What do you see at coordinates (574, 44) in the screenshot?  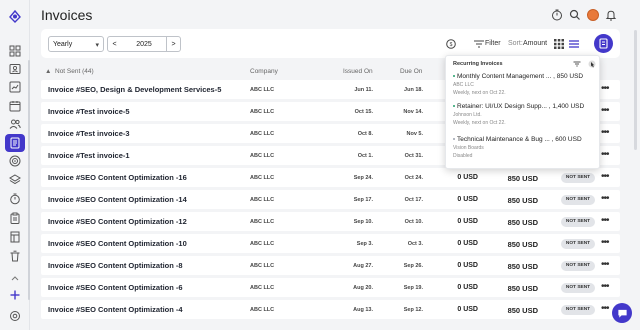 I see `list-view-icon` at bounding box center [574, 44].